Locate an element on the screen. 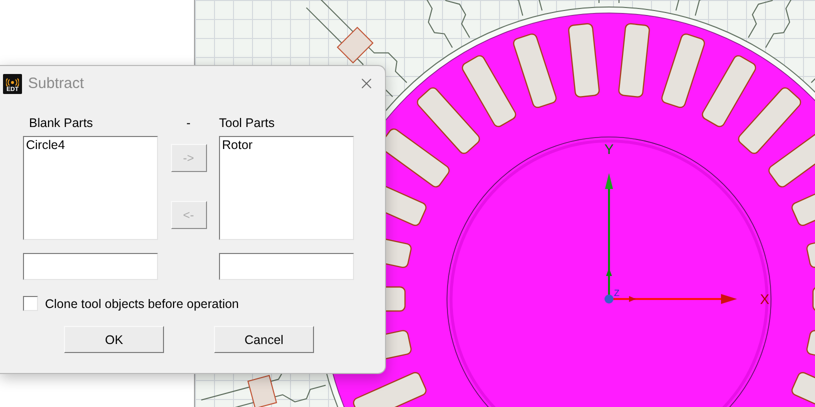 This screenshot has width=815, height=407. list-item: Rotor is located at coordinates (286, 145).